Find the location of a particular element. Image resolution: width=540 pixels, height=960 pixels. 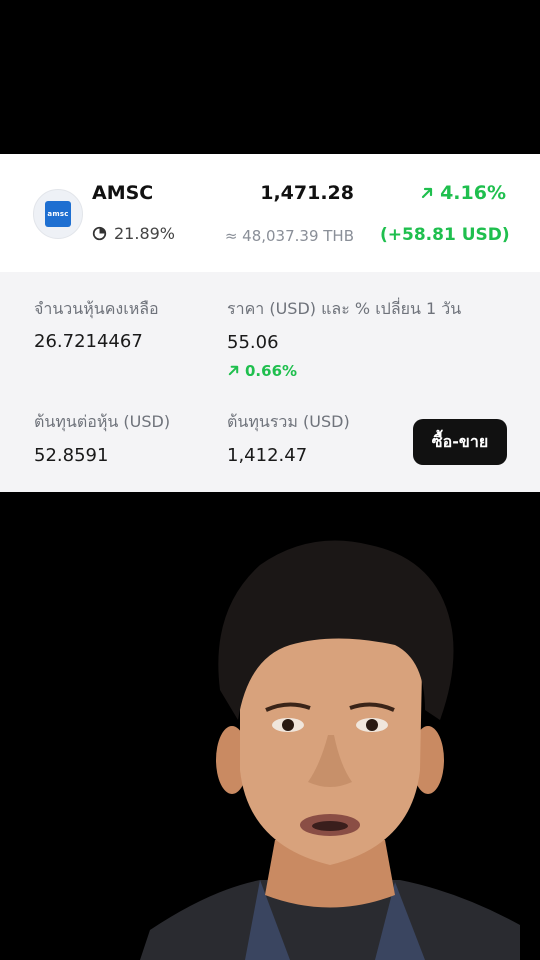

buy-sell-button: ซื้อ-ขาย is located at coordinates (460, 442).